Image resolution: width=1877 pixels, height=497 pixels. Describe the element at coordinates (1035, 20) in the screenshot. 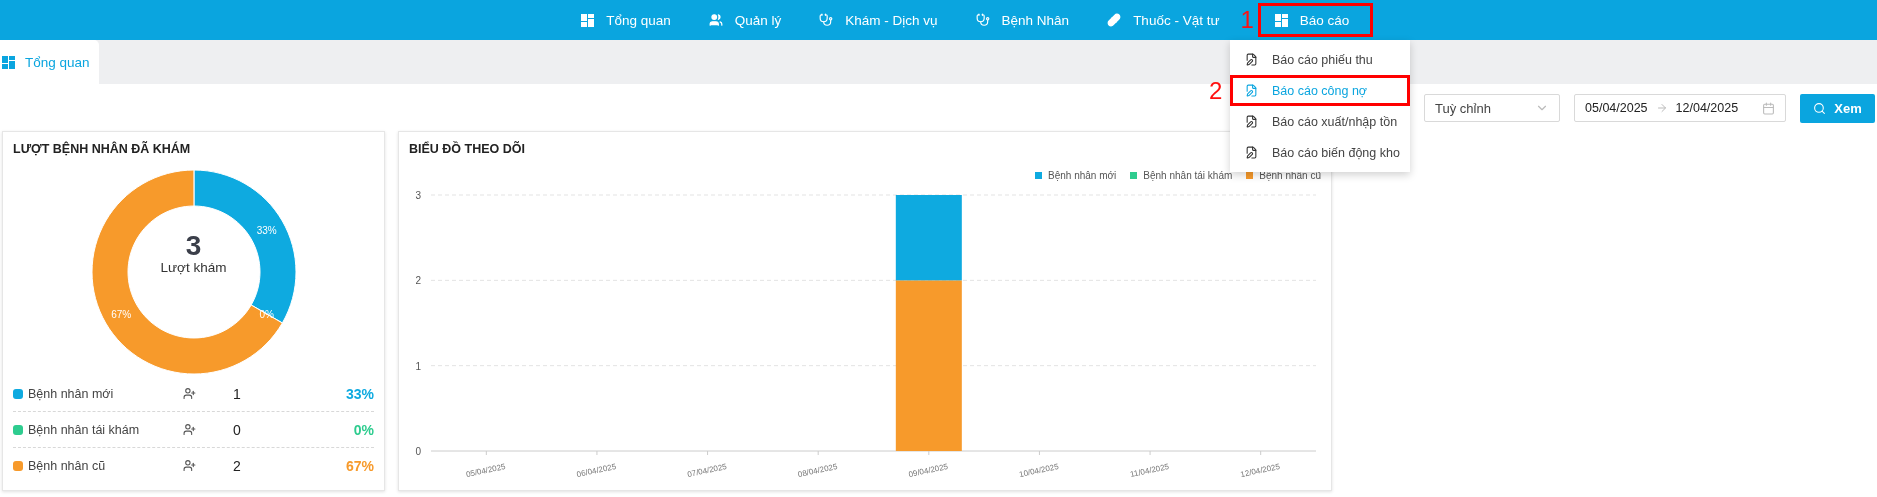

I see `nav-label: Bệnh Nhân` at that location.